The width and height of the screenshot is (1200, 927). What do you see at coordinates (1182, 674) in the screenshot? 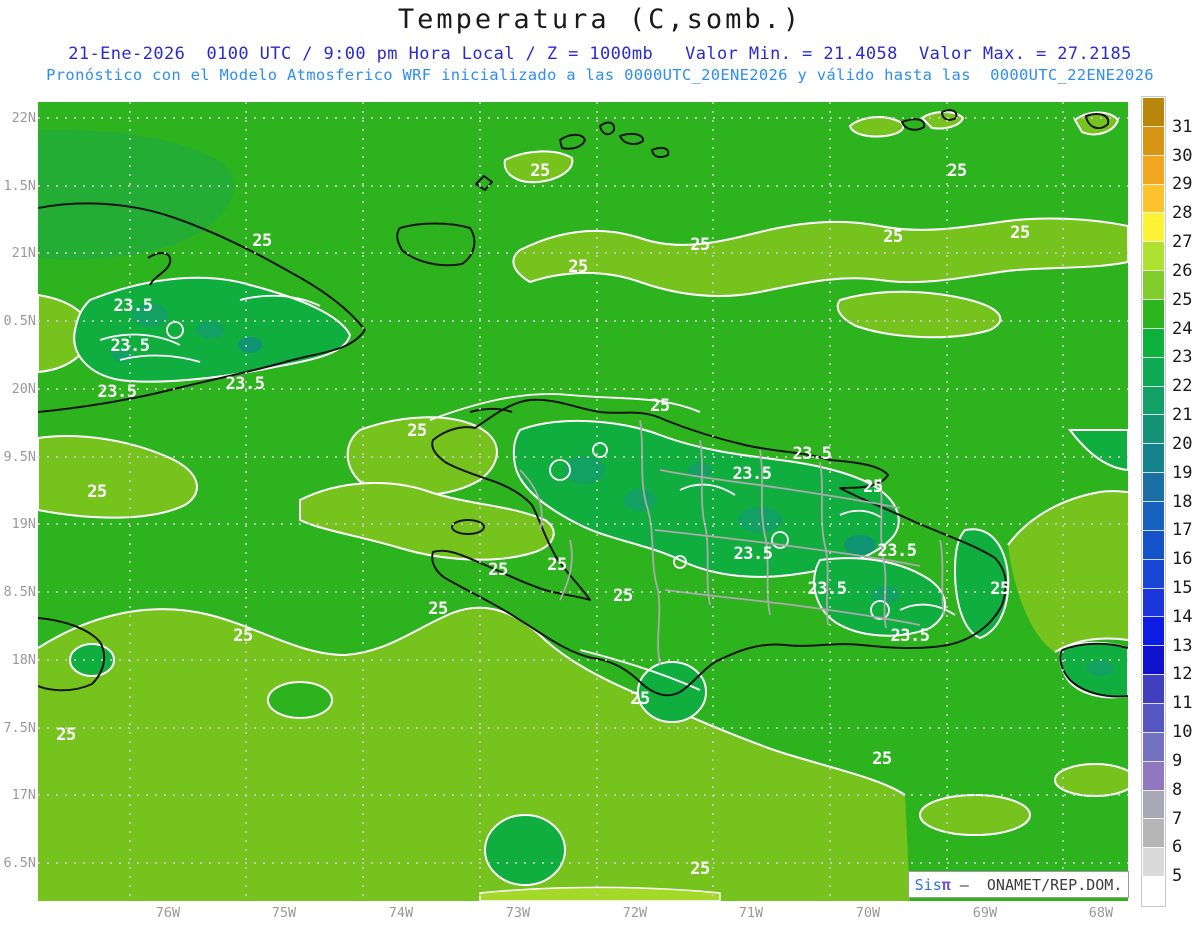
I see `colorbar-tick-12: 12` at bounding box center [1182, 674].